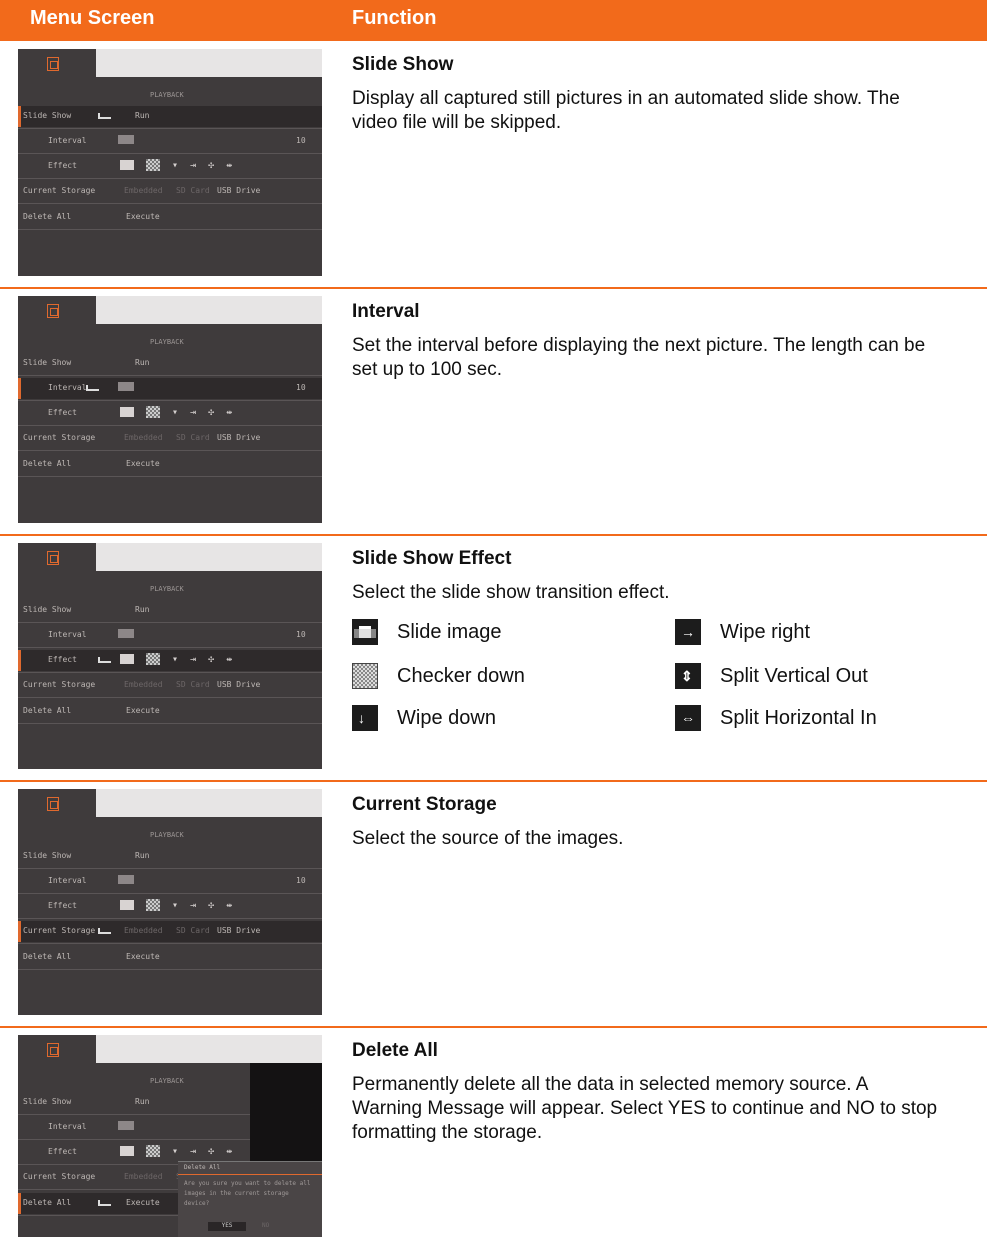  What do you see at coordinates (265, 1225) in the screenshot?
I see `dialog-no-button: NO` at bounding box center [265, 1225].